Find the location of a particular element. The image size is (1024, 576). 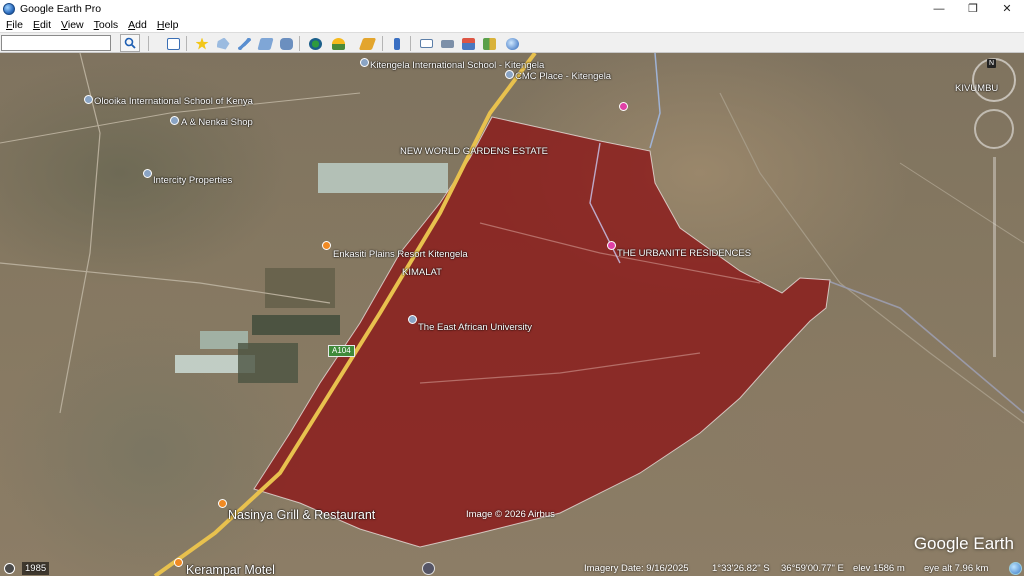

window-title: Google Earth Pro is located at coordinates (61, 8).